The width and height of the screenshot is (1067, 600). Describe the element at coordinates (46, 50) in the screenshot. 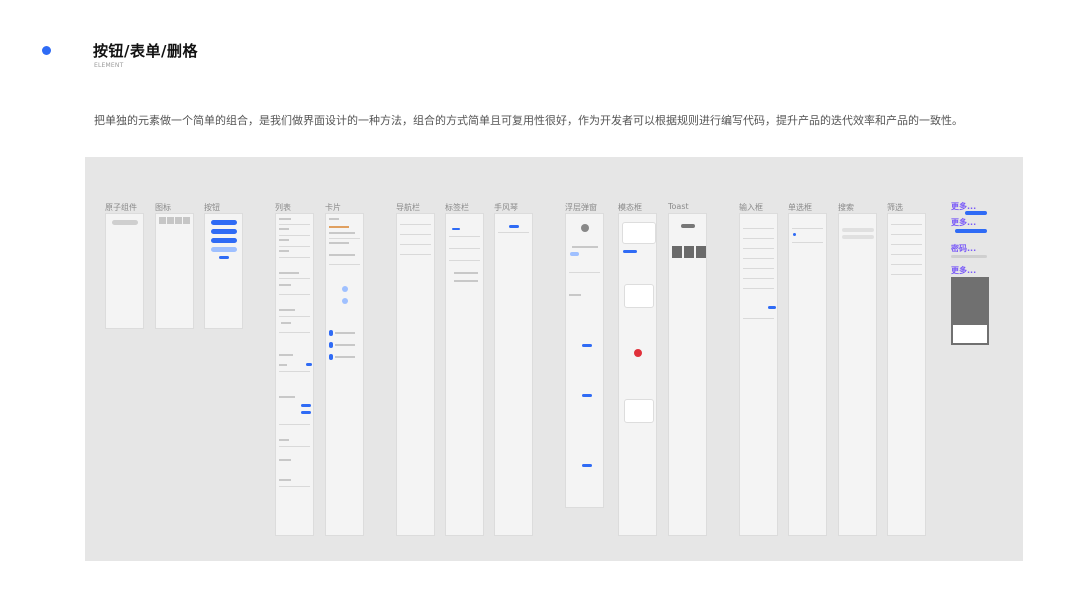

I see `accent-dot` at that location.